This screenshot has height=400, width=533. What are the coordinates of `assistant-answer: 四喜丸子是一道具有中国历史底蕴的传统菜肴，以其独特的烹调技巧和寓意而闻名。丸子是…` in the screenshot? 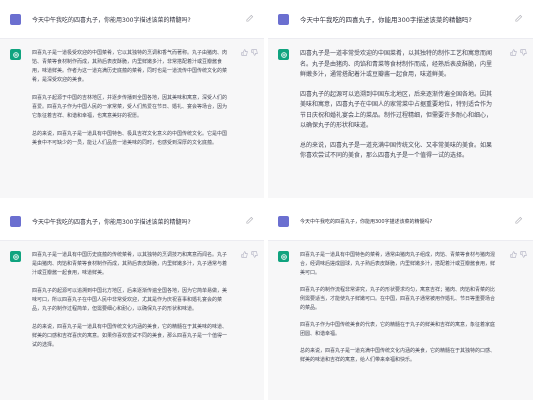 It's located at (130, 300).